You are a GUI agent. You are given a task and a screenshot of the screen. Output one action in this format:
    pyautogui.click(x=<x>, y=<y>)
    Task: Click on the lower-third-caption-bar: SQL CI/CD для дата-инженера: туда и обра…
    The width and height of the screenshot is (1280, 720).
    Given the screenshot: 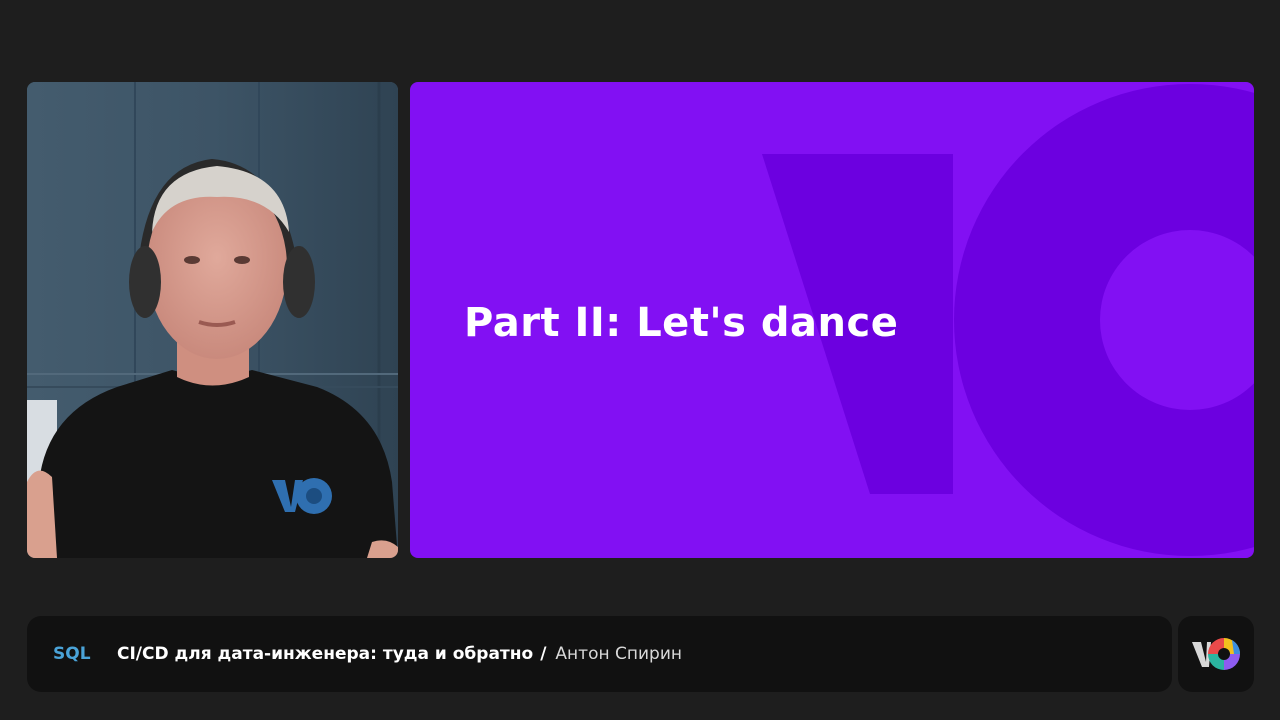 What is the action you would take?
    pyautogui.click(x=599, y=654)
    